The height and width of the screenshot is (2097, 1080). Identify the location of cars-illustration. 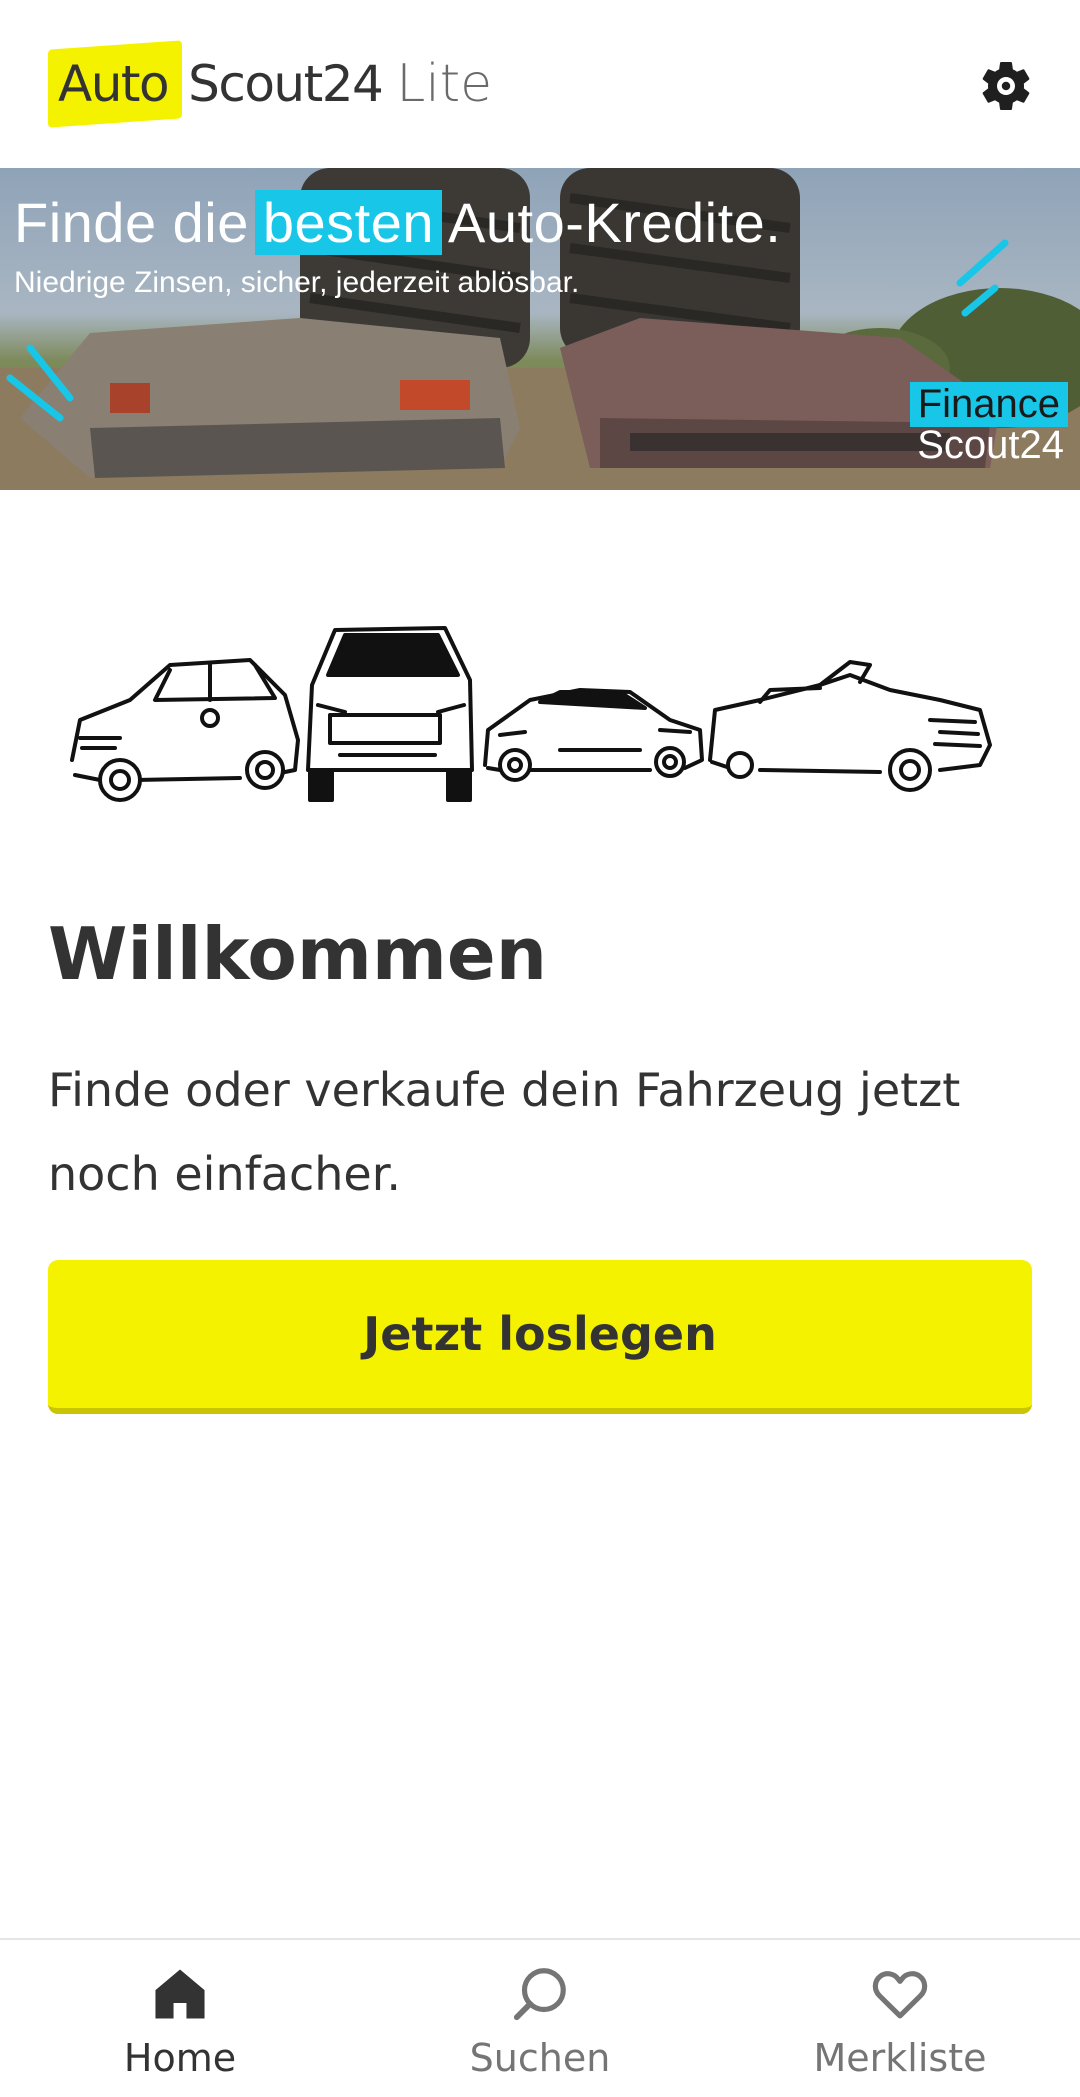
(531, 714).